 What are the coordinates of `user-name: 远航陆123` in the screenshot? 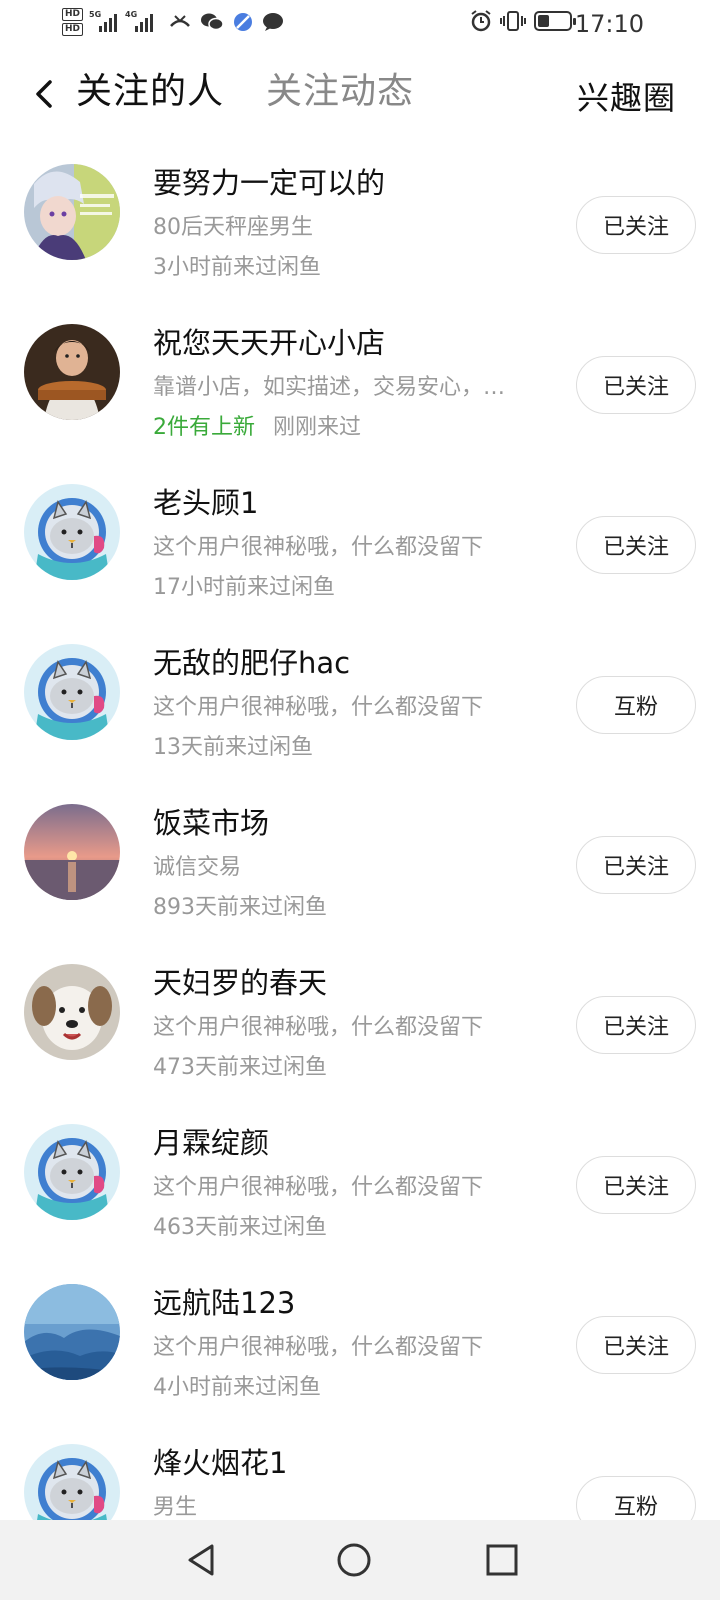 It's located at (224, 1303).